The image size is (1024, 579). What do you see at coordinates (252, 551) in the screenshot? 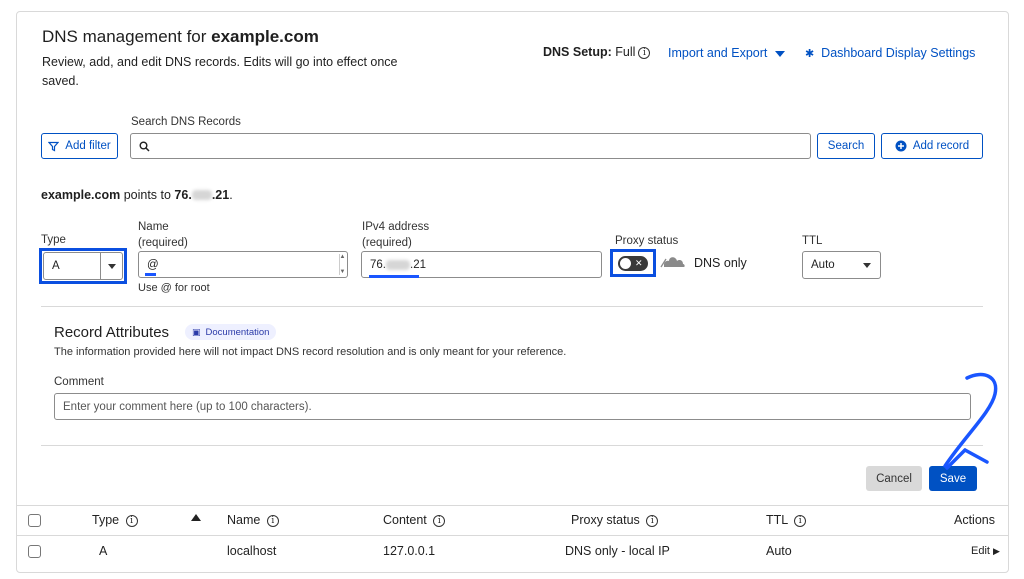
I see `row-name: localhost` at bounding box center [252, 551].